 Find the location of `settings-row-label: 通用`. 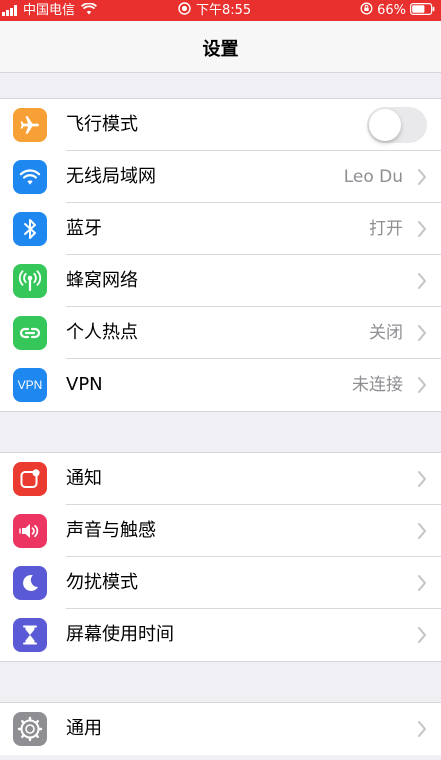

settings-row-label: 通用 is located at coordinates (84, 728).